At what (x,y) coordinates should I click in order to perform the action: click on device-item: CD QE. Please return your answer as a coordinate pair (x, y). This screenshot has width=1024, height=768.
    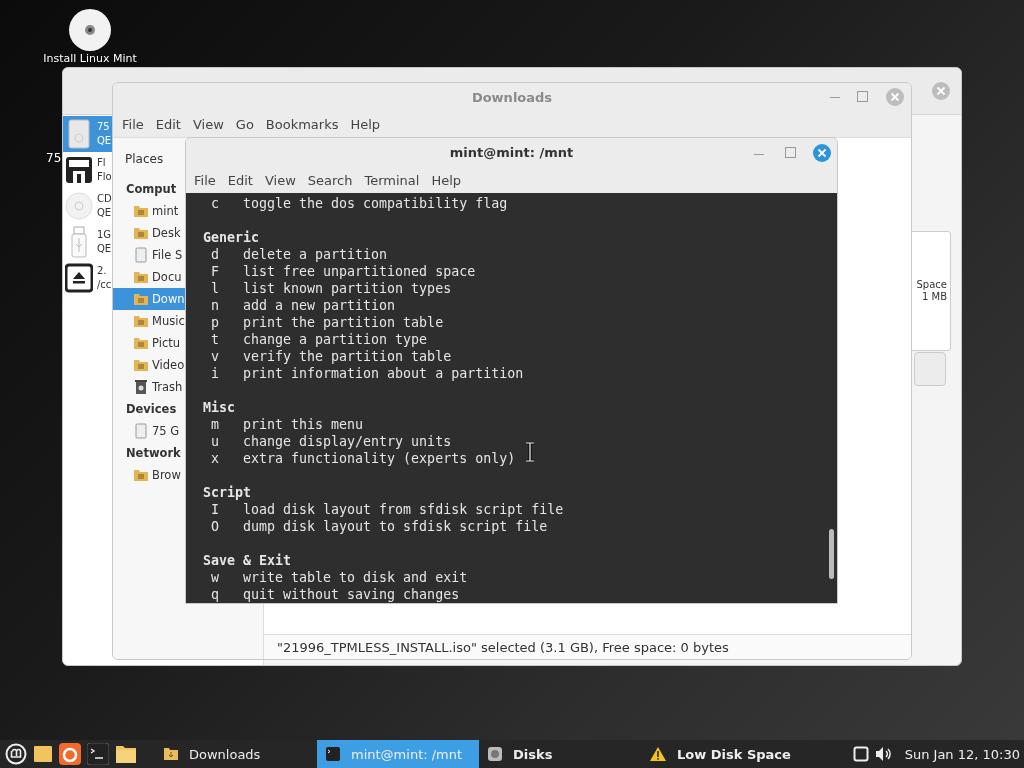
    Looking at the image, I should click on (87, 206).